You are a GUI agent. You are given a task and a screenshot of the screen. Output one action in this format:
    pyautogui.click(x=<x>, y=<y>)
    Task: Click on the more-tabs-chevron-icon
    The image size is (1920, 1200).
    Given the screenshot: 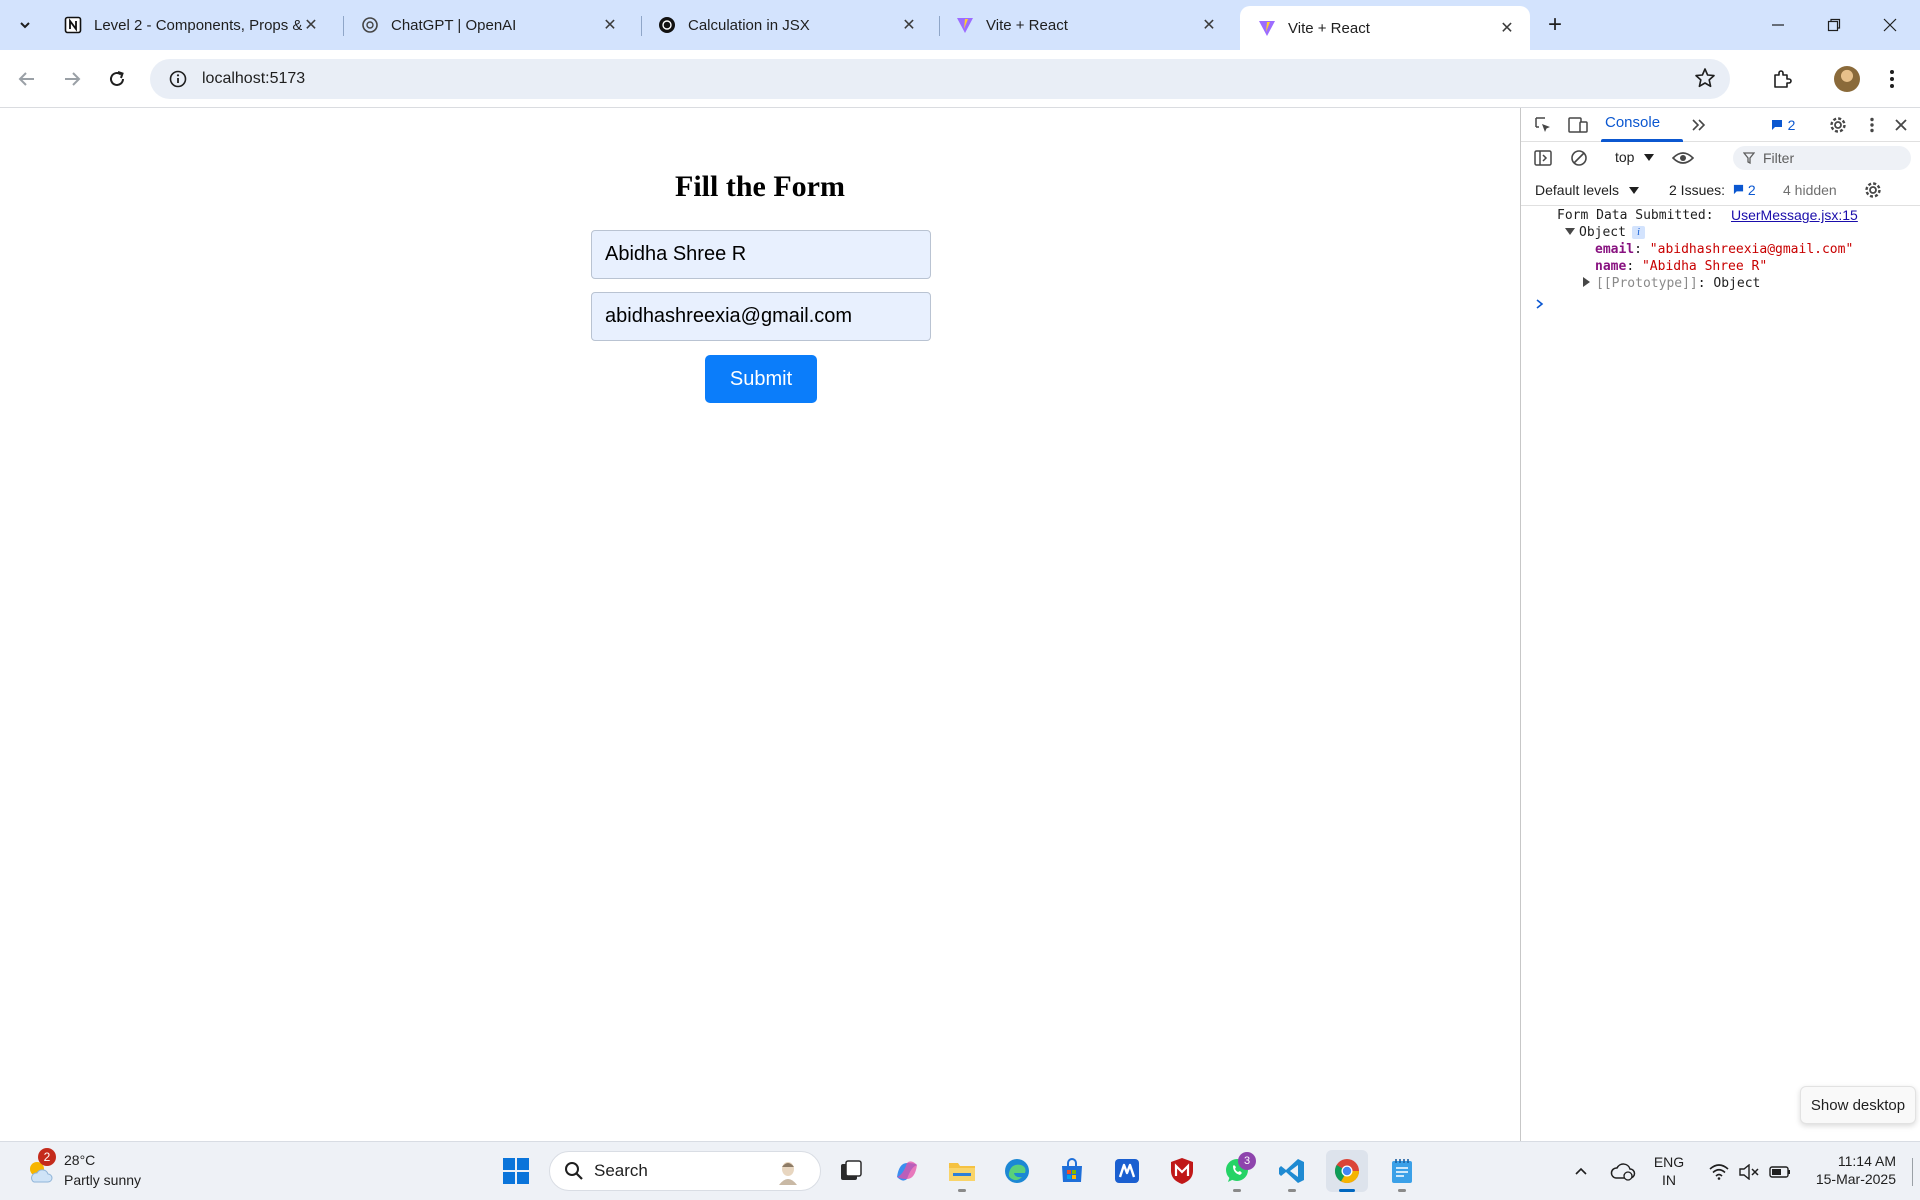 What is the action you would take?
    pyautogui.click(x=1699, y=125)
    